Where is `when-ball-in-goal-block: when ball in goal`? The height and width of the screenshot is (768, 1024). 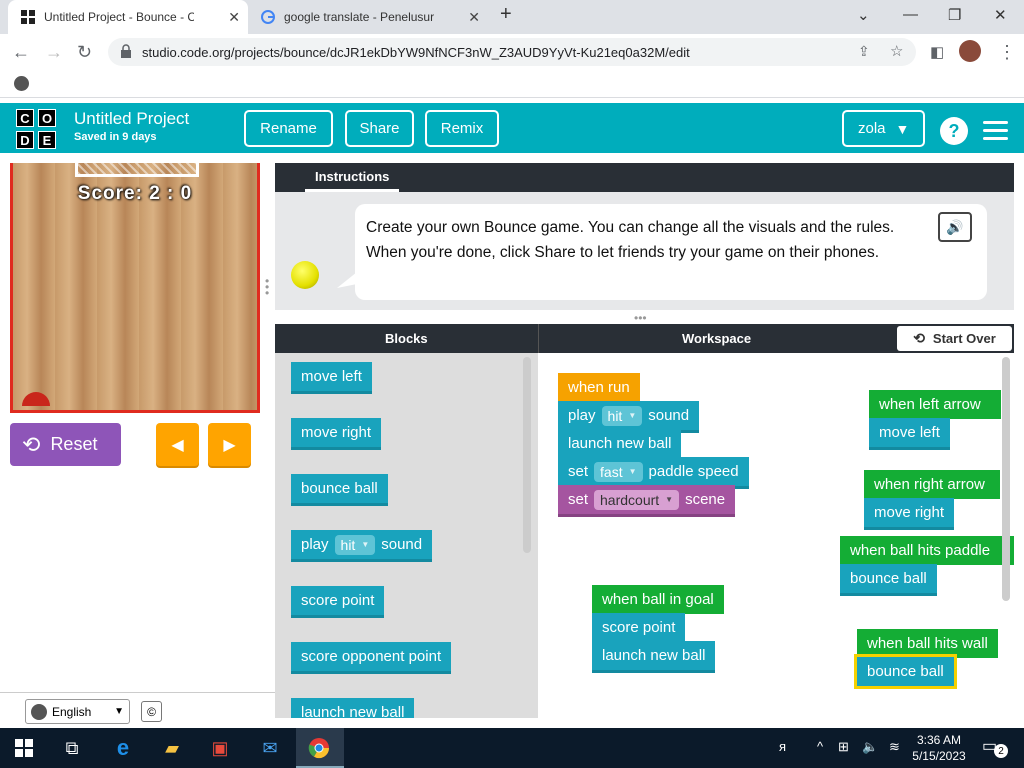 when-ball-in-goal-block: when ball in goal is located at coordinates (658, 599).